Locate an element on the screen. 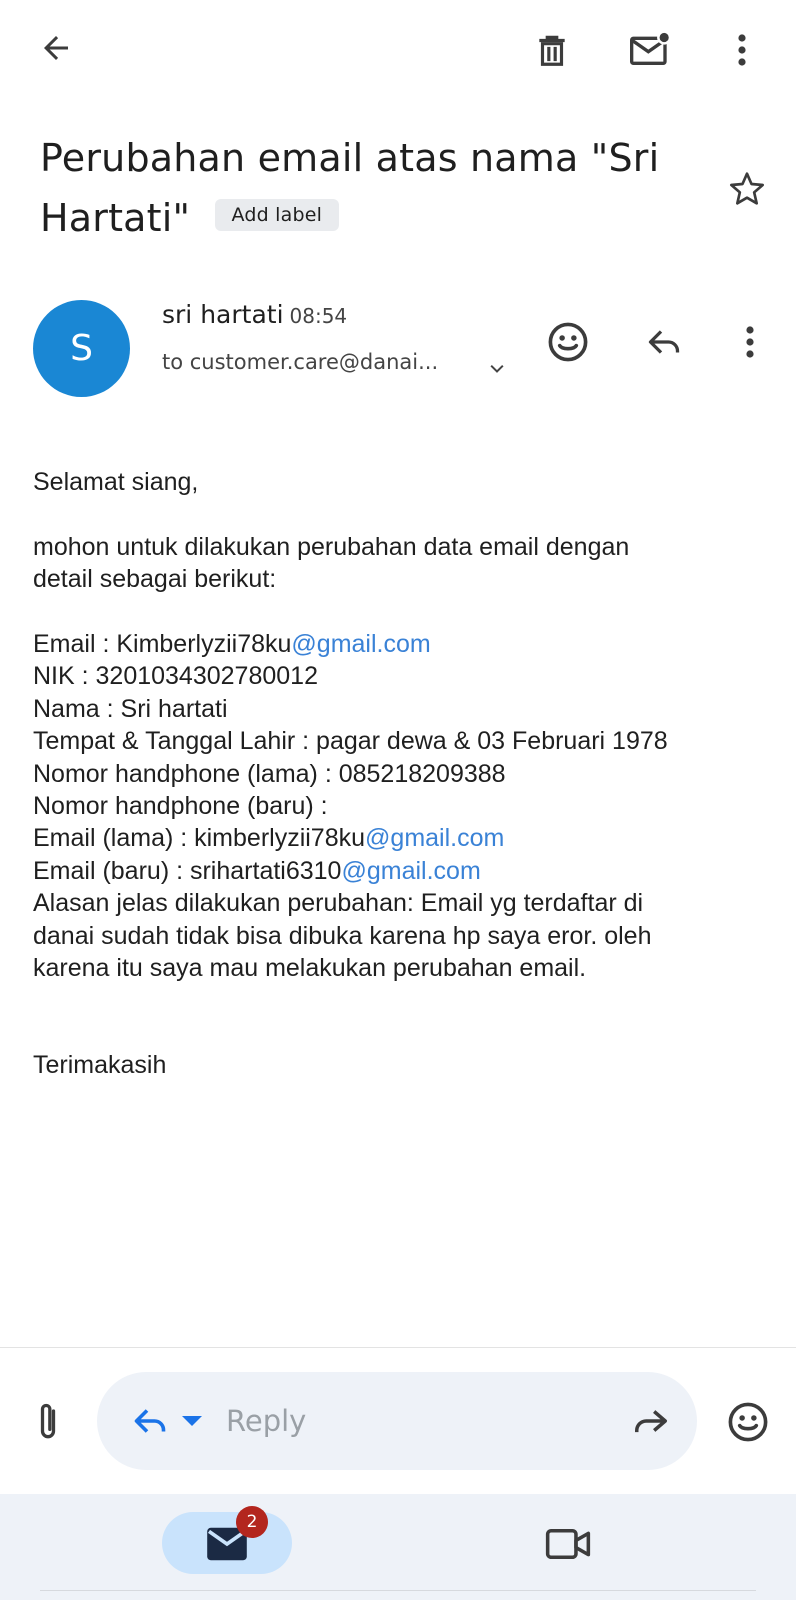 This screenshot has width=796, height=1600. sender-line: sri hartati 08:54 is located at coordinates (254, 314).